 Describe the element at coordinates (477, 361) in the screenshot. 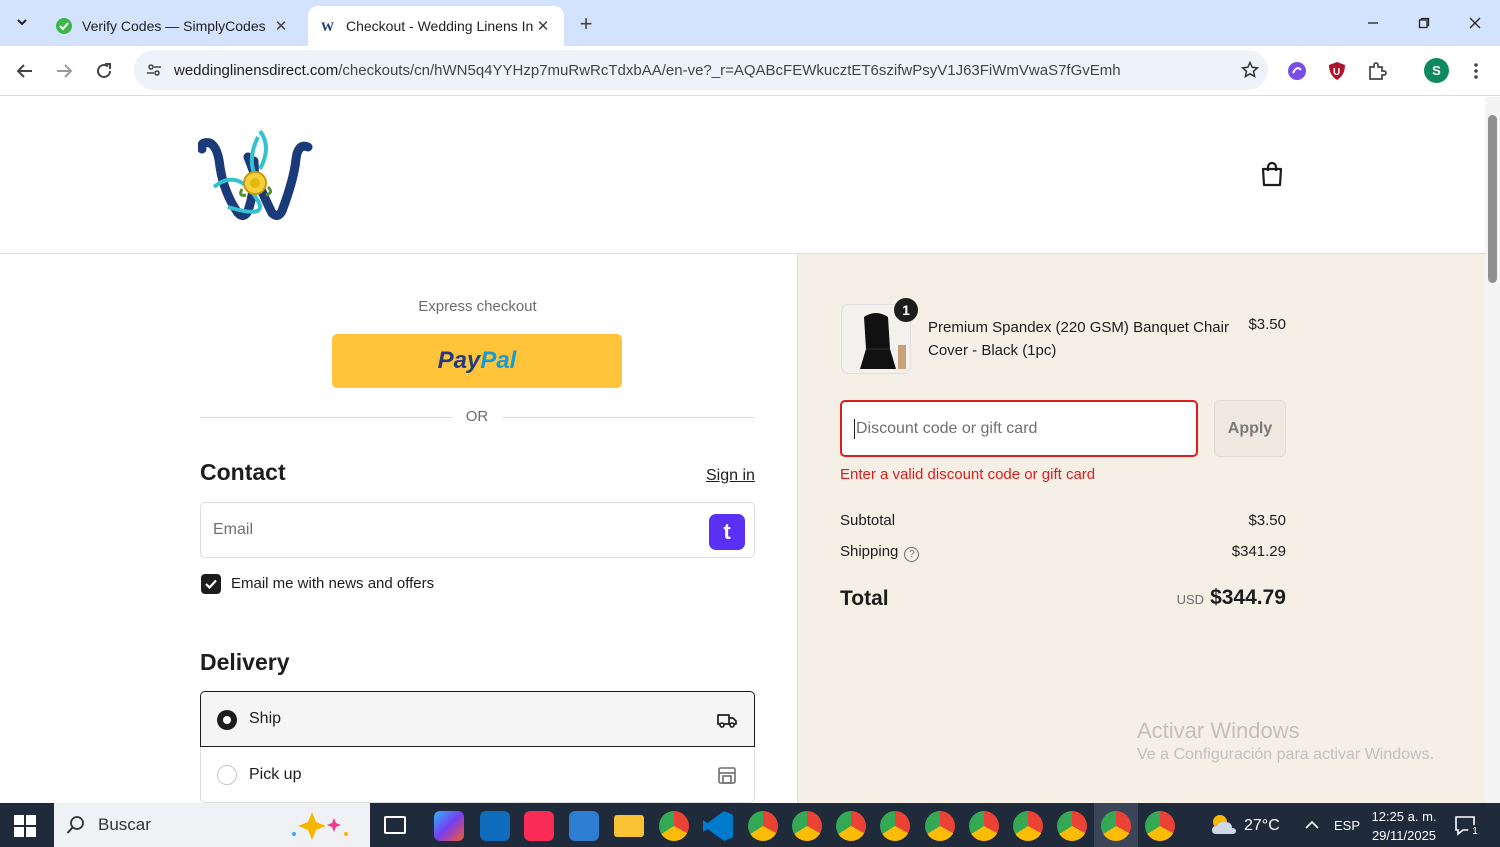

I see `paypal-button: Pay Pal` at that location.